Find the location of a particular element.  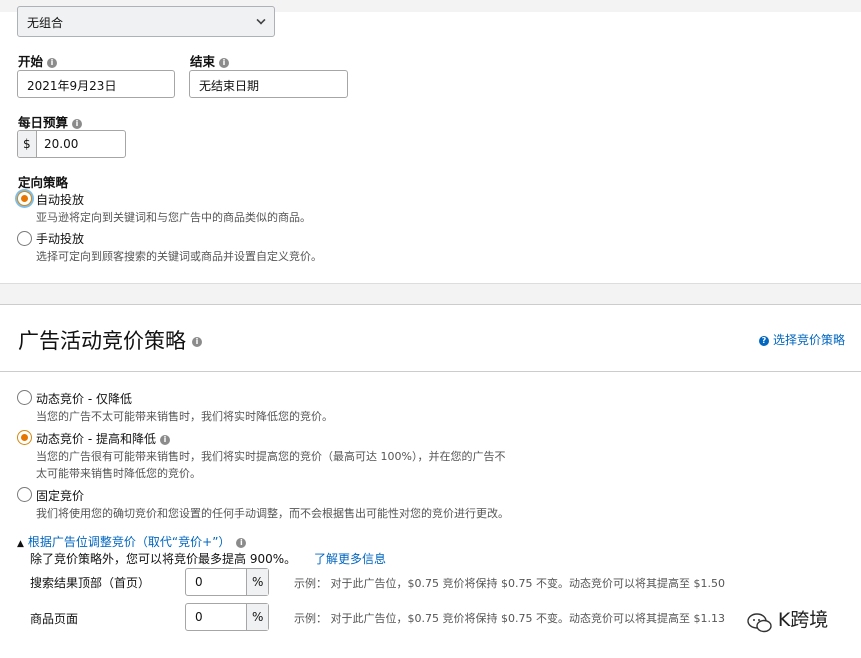

start-date-input: 2021年9月23日 is located at coordinates (96, 84).